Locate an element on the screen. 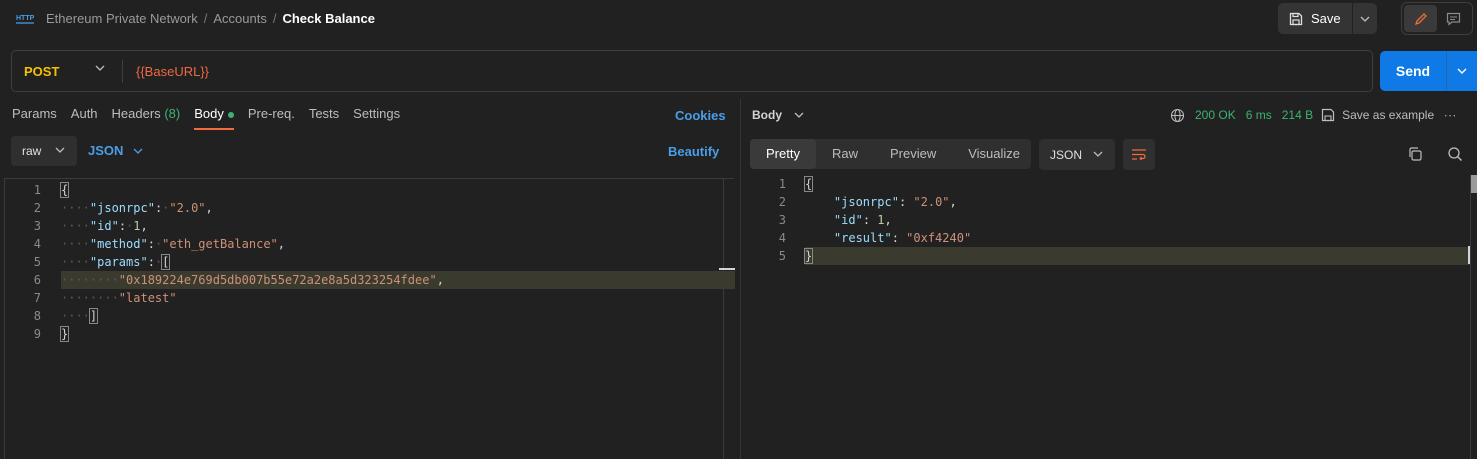 This screenshot has width=1477, height=459. code-line: 2 "jsonrpc": "2.0", is located at coordinates (1112, 202).